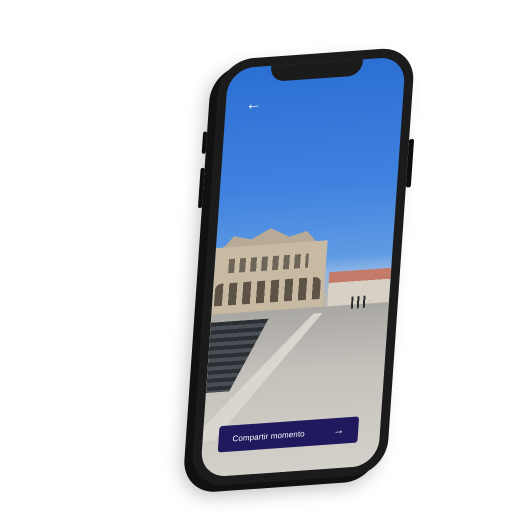 Image resolution: width=522 pixels, height=528 pixels. What do you see at coordinates (338, 431) in the screenshot?
I see `arrow-right-icon: →` at bounding box center [338, 431].